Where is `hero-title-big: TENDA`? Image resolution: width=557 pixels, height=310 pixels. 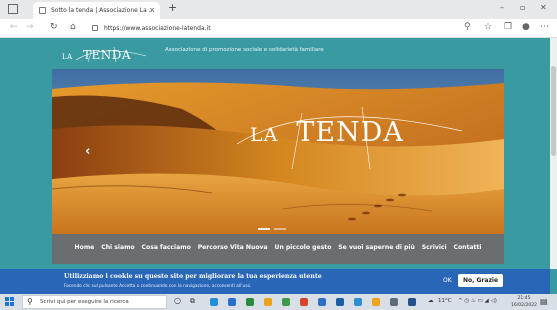 hero-title-big: TENDA is located at coordinates (350, 132).